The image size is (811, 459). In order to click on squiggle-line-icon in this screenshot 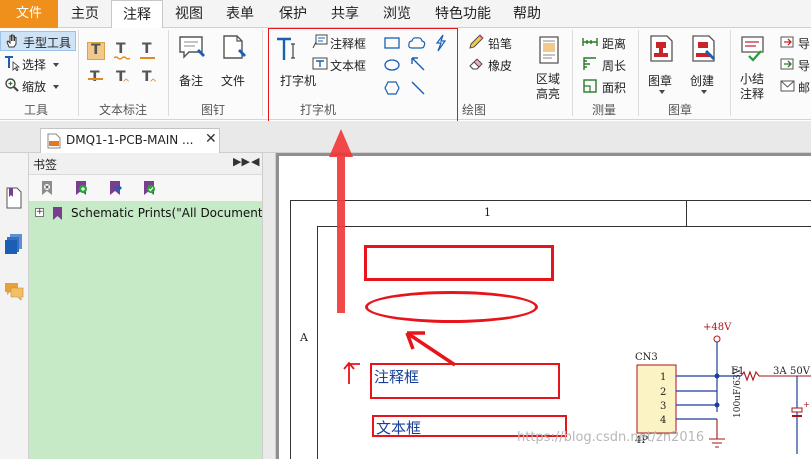, I will do `click(122, 58)`.